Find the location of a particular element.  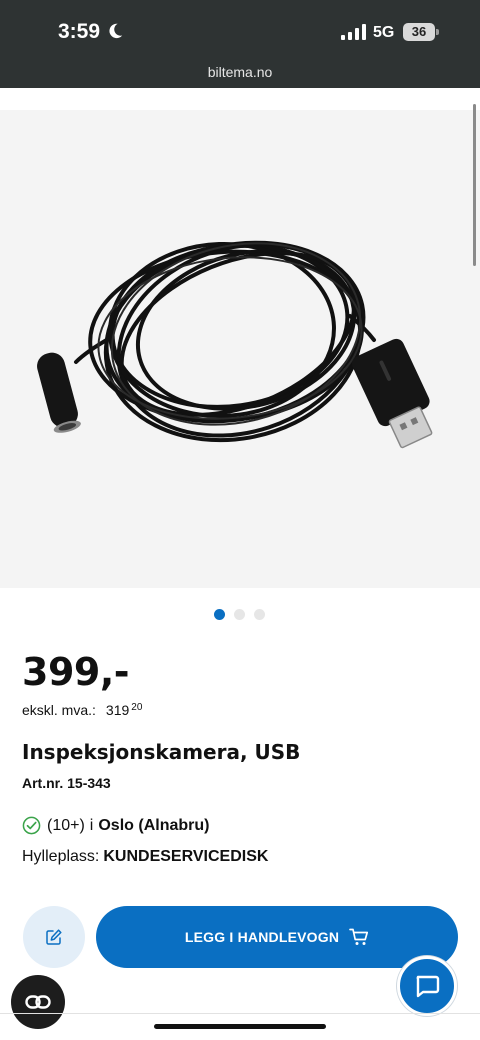

network-label: 5G is located at coordinates (384, 32).